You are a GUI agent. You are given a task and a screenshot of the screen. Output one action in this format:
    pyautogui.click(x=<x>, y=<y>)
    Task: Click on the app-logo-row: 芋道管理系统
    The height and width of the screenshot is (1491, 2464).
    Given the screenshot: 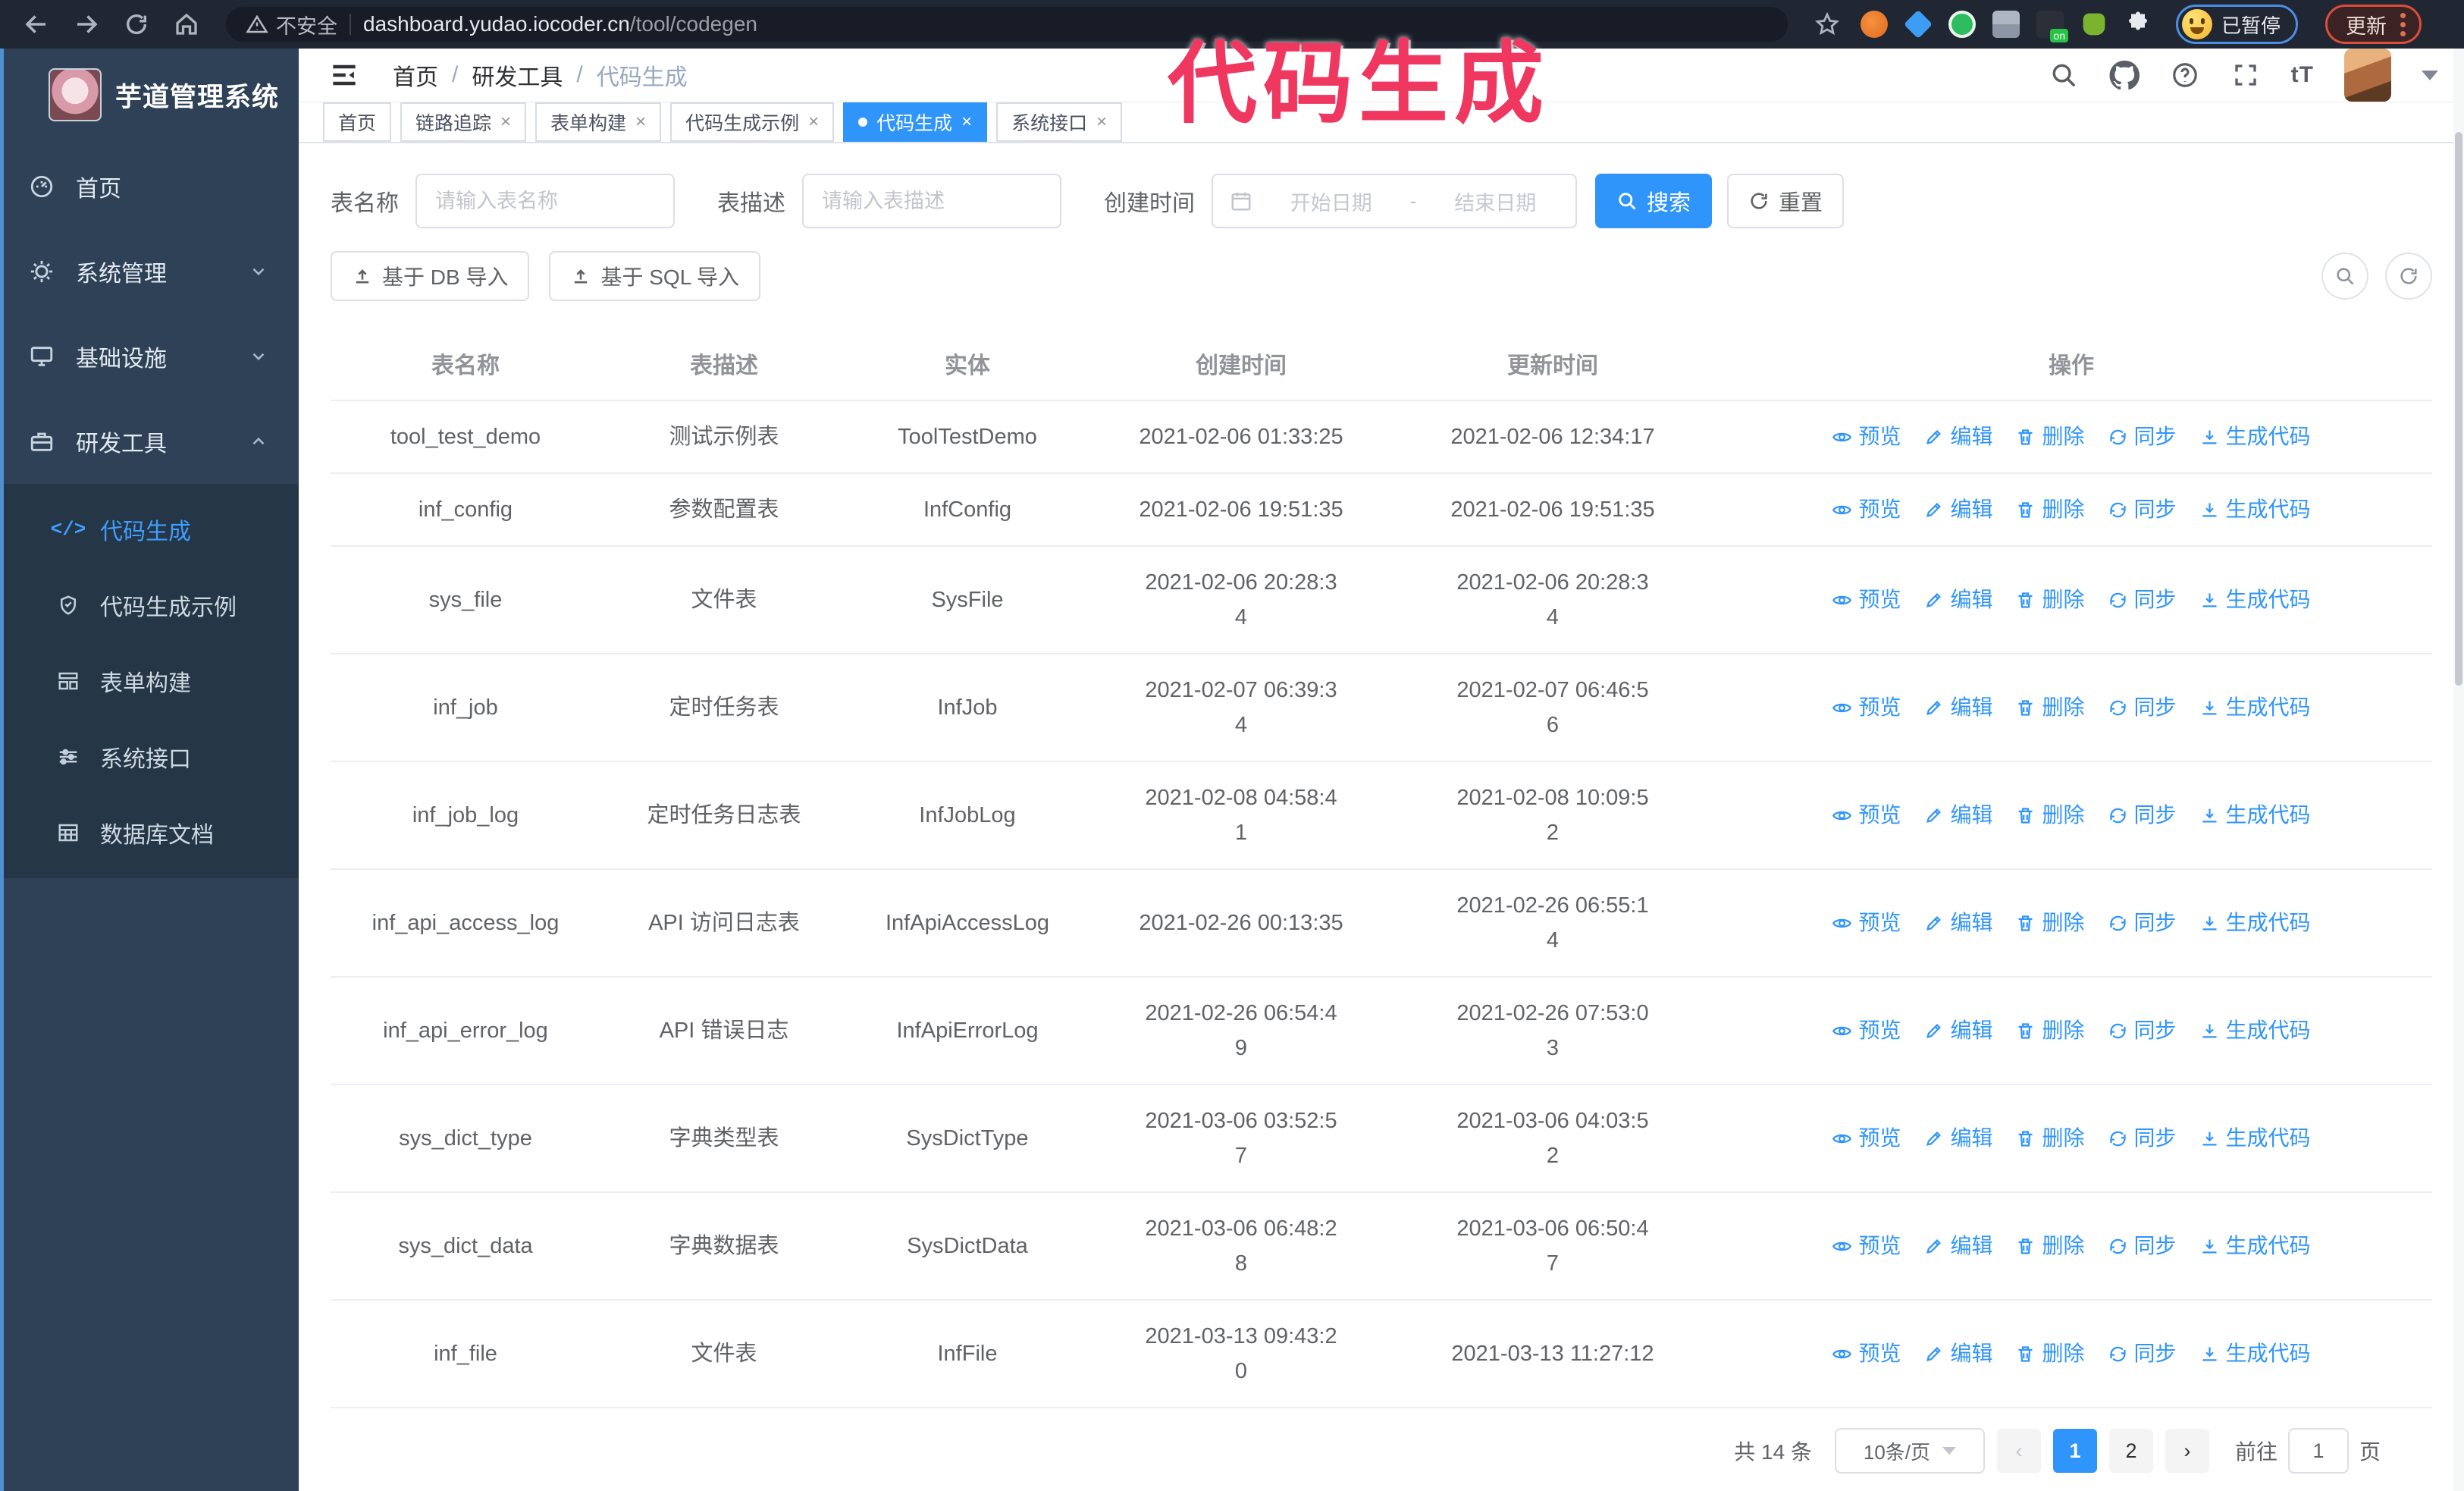 What is the action you would take?
    pyautogui.click(x=150, y=96)
    